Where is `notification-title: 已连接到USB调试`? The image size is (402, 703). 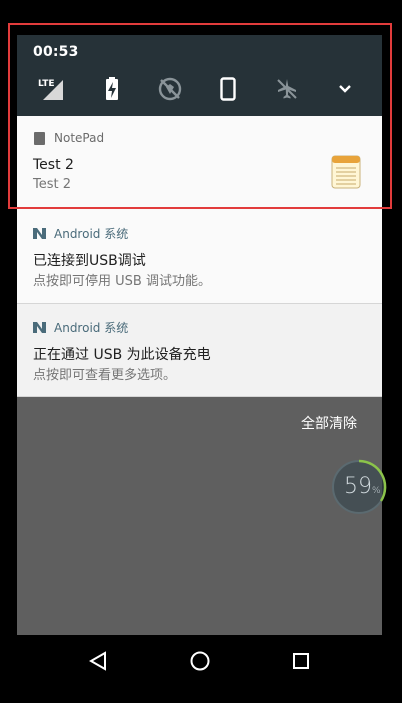
notification-title: 已连接到USB调试 is located at coordinates (89, 261).